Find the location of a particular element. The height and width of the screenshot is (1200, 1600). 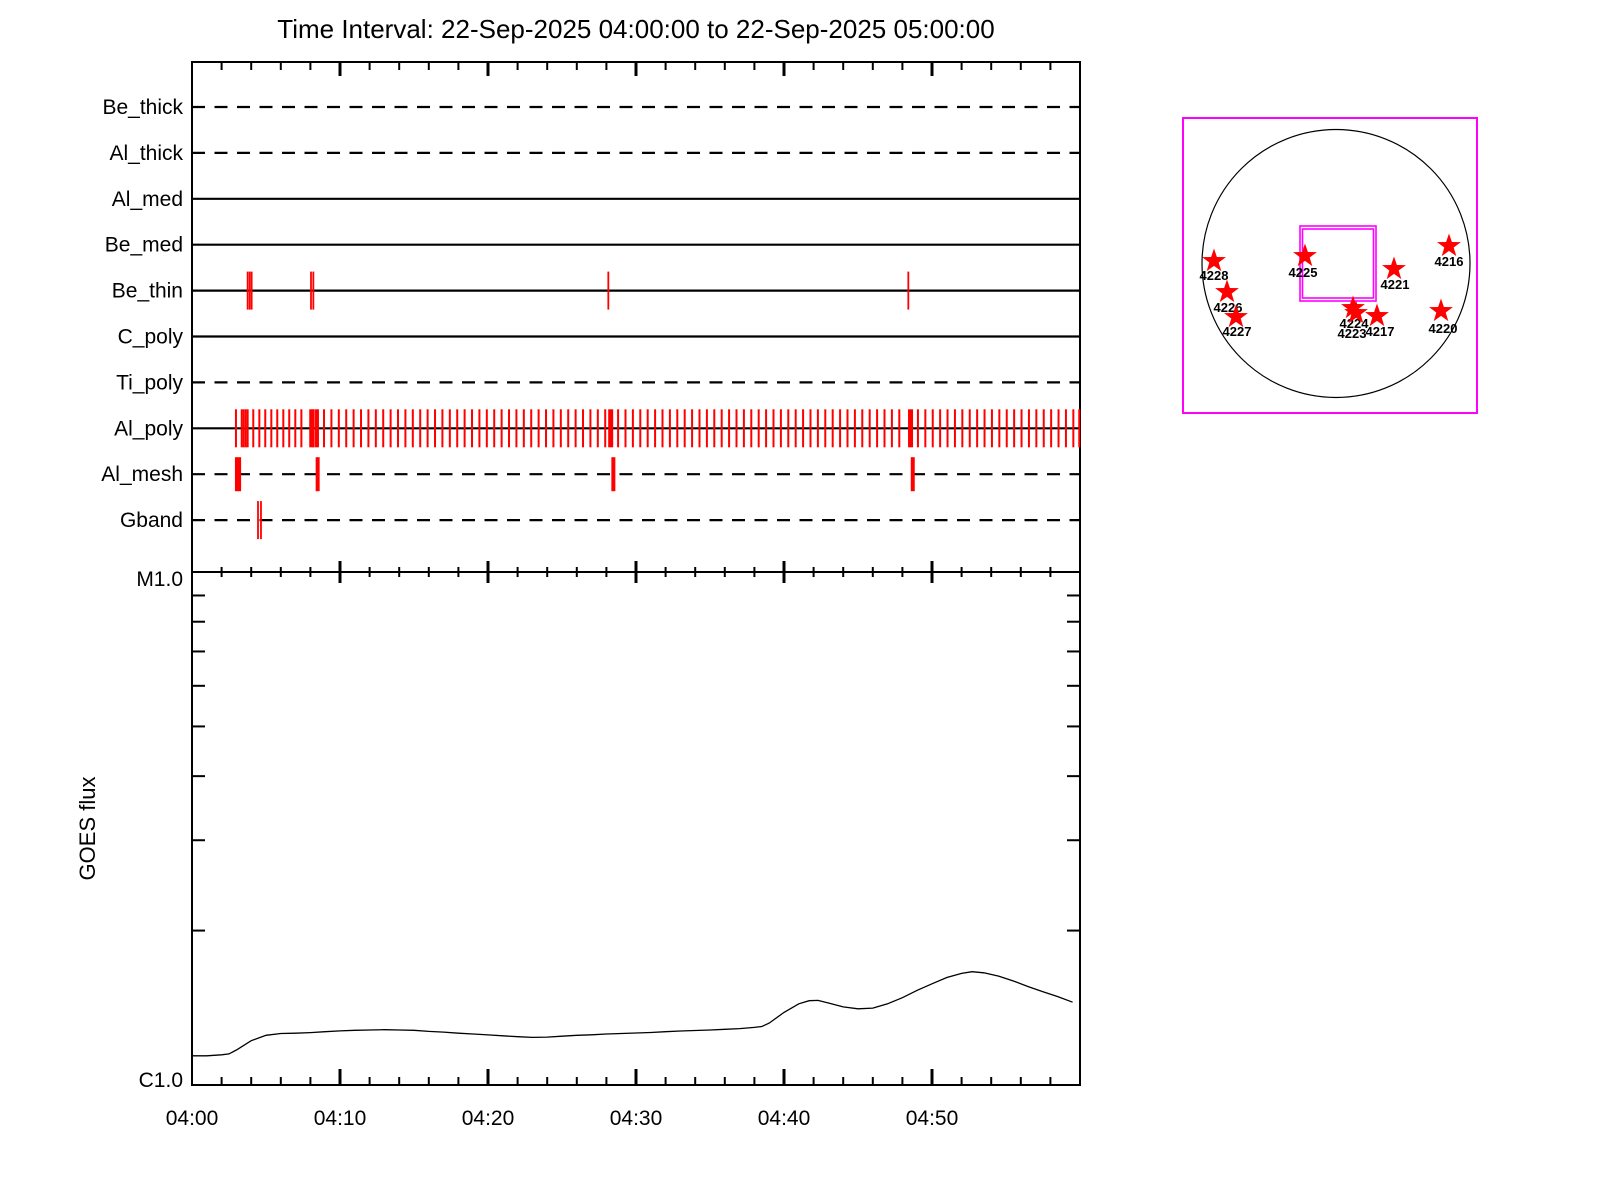

active-region-4217: 4217 is located at coordinates (1380, 321).